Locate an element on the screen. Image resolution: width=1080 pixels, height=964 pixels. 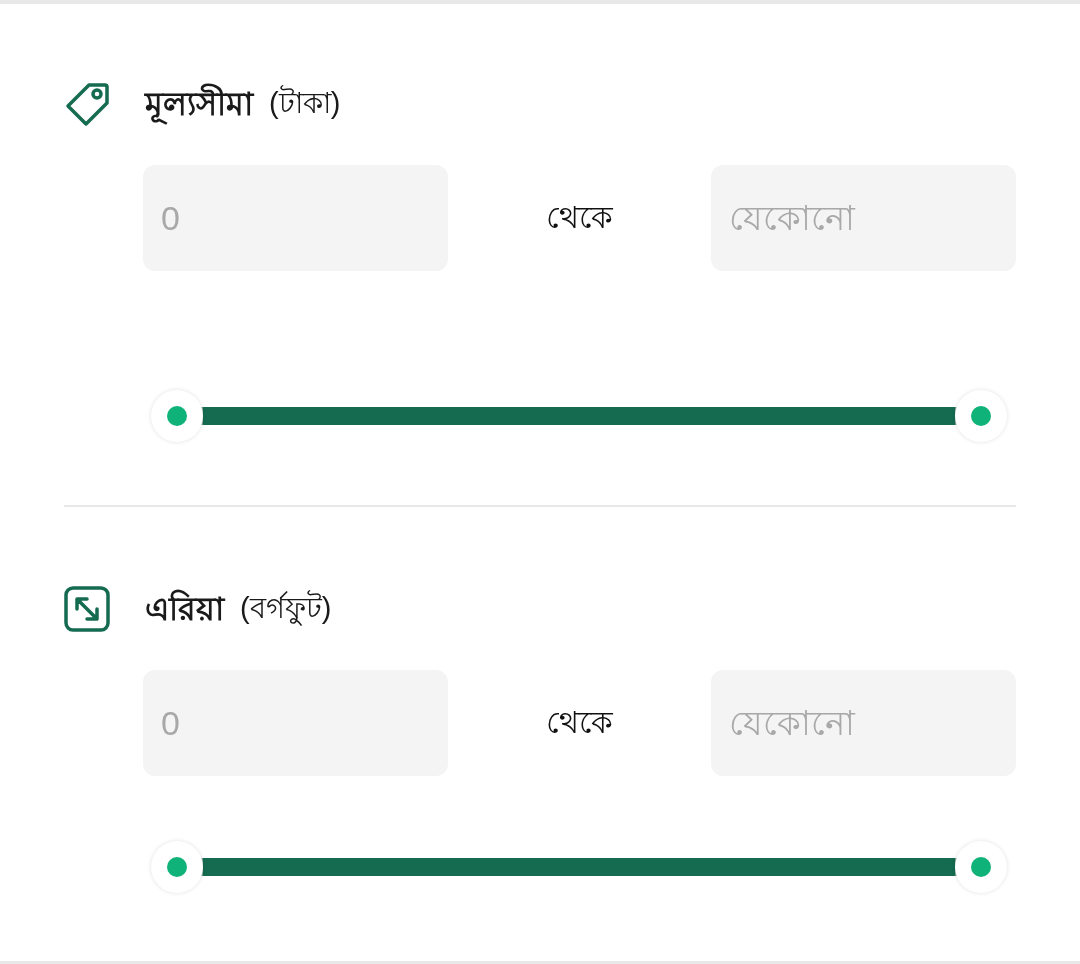
resize-icon is located at coordinates (87, 609).